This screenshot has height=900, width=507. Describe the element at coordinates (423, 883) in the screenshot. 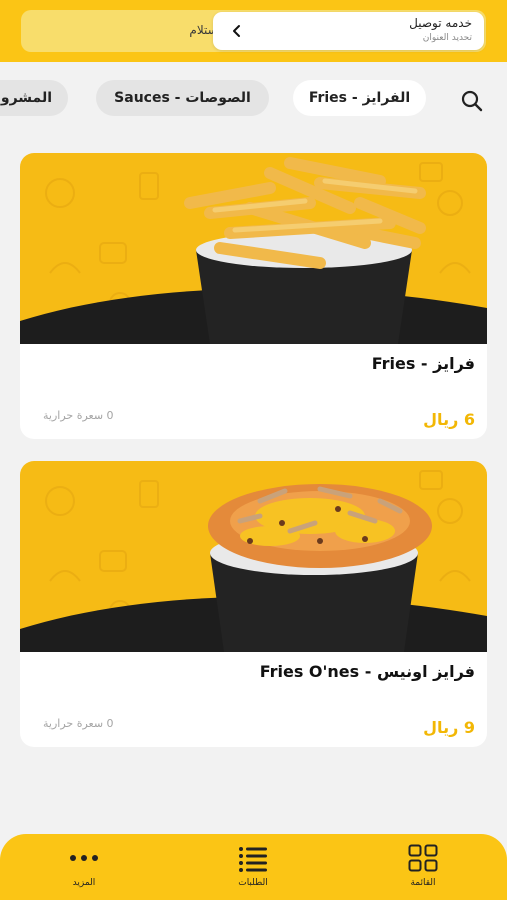

I see `nav-menu-label: القائمة` at that location.